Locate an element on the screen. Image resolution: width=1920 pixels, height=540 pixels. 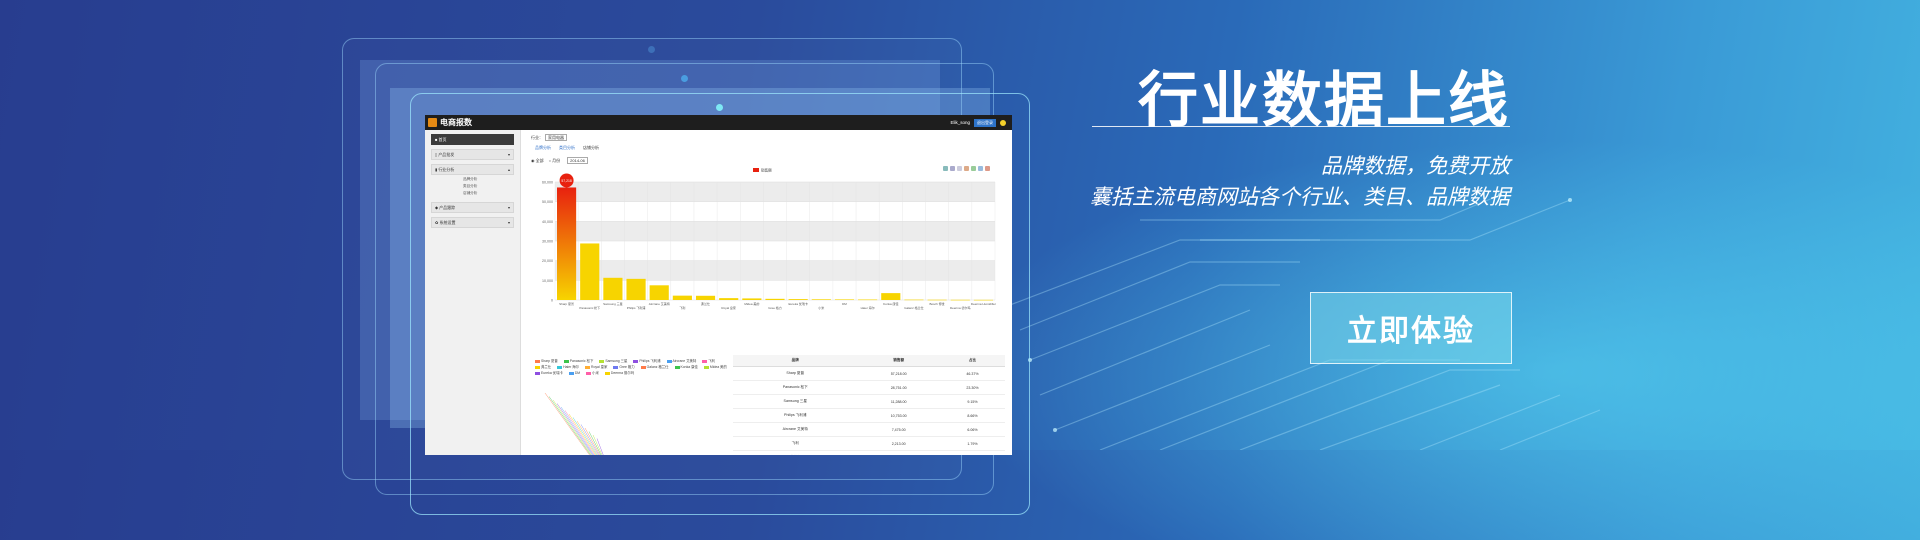
y-tick-label: 10,000 is located at coordinates (547, 281).